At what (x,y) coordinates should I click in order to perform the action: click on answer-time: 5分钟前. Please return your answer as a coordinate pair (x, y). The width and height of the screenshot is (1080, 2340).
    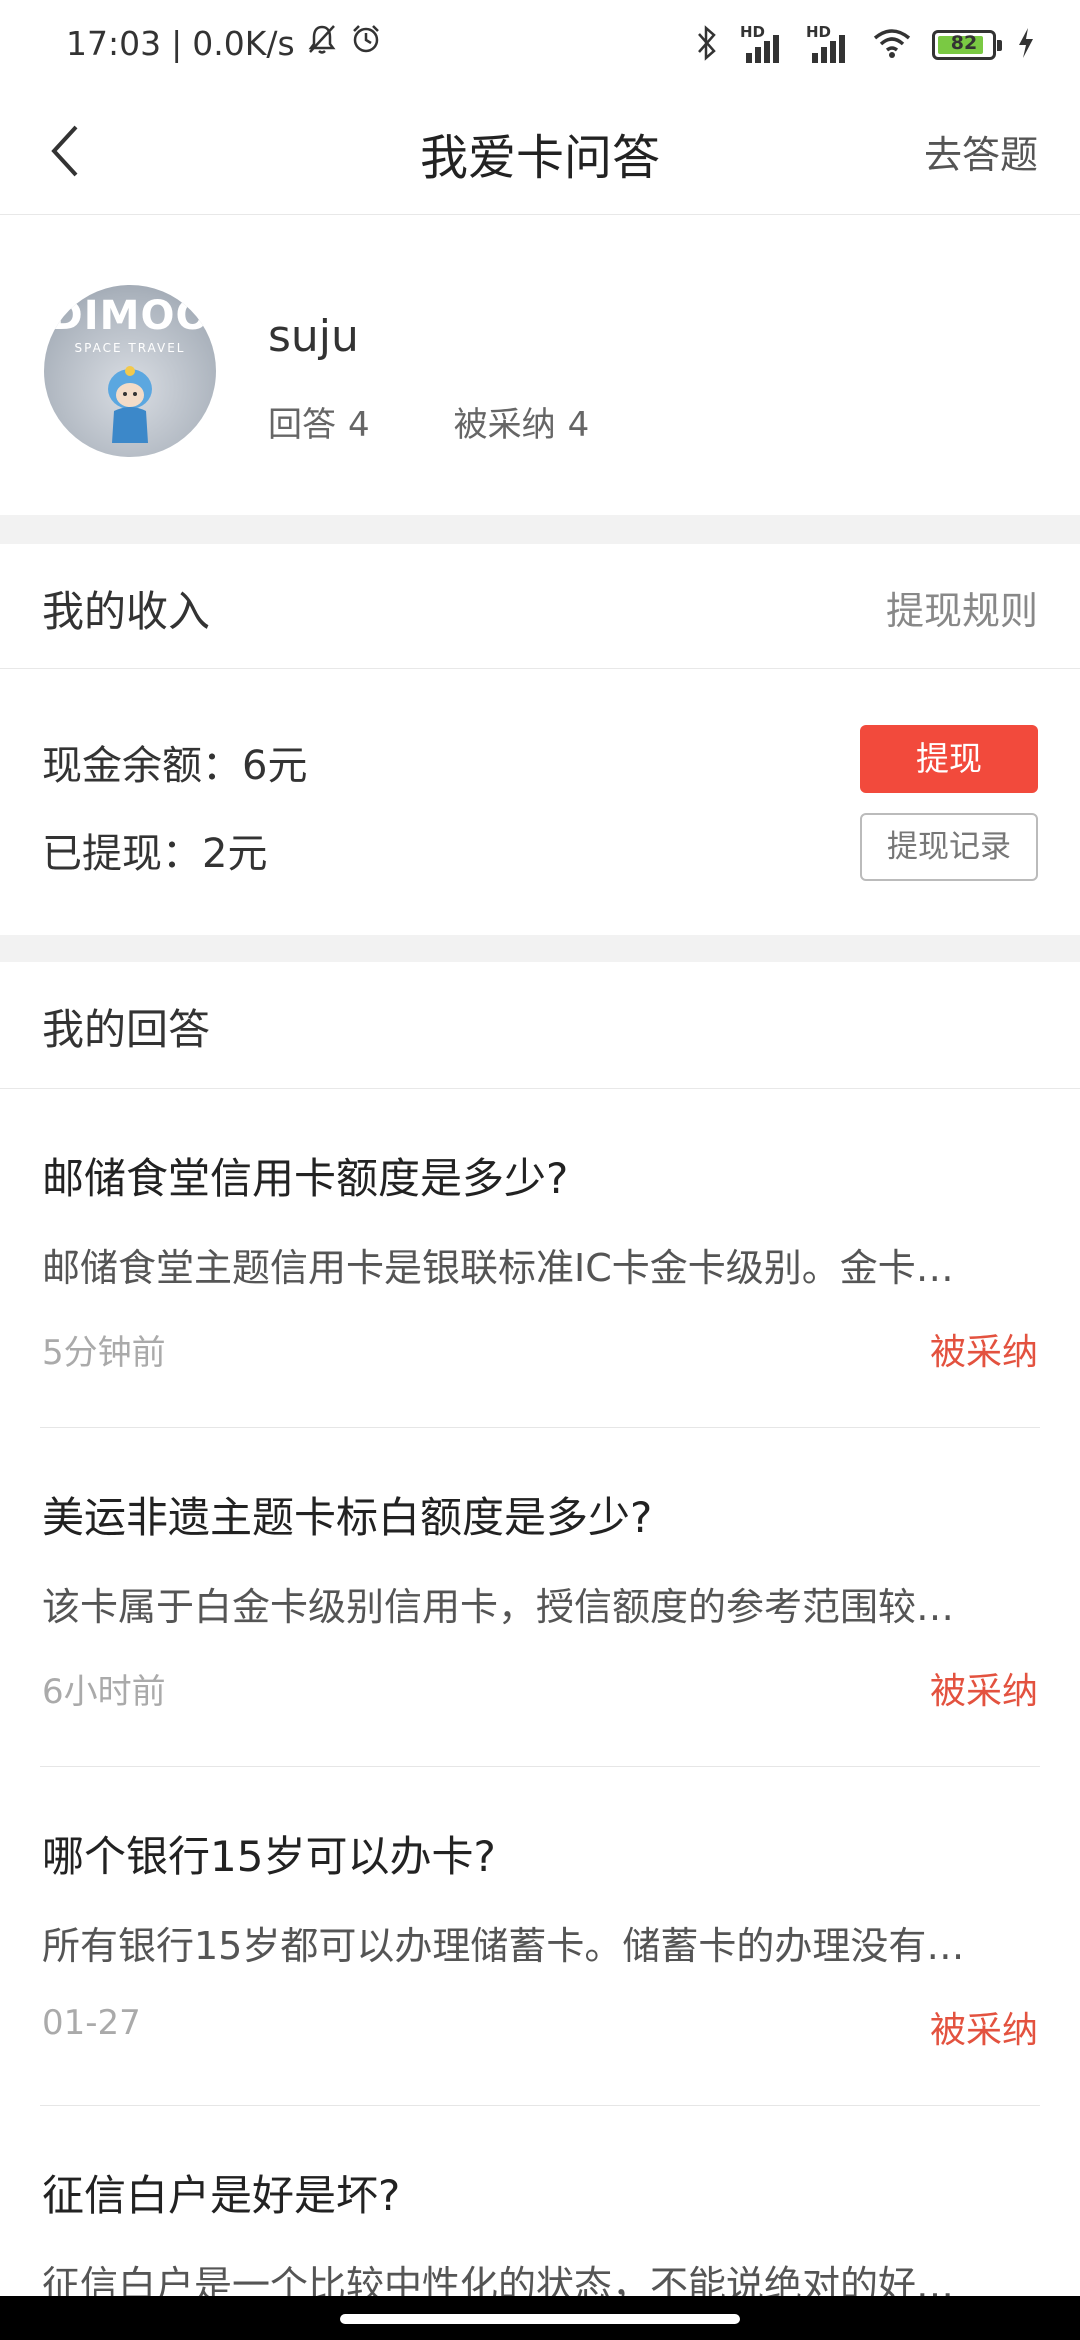
    Looking at the image, I should click on (104, 1353).